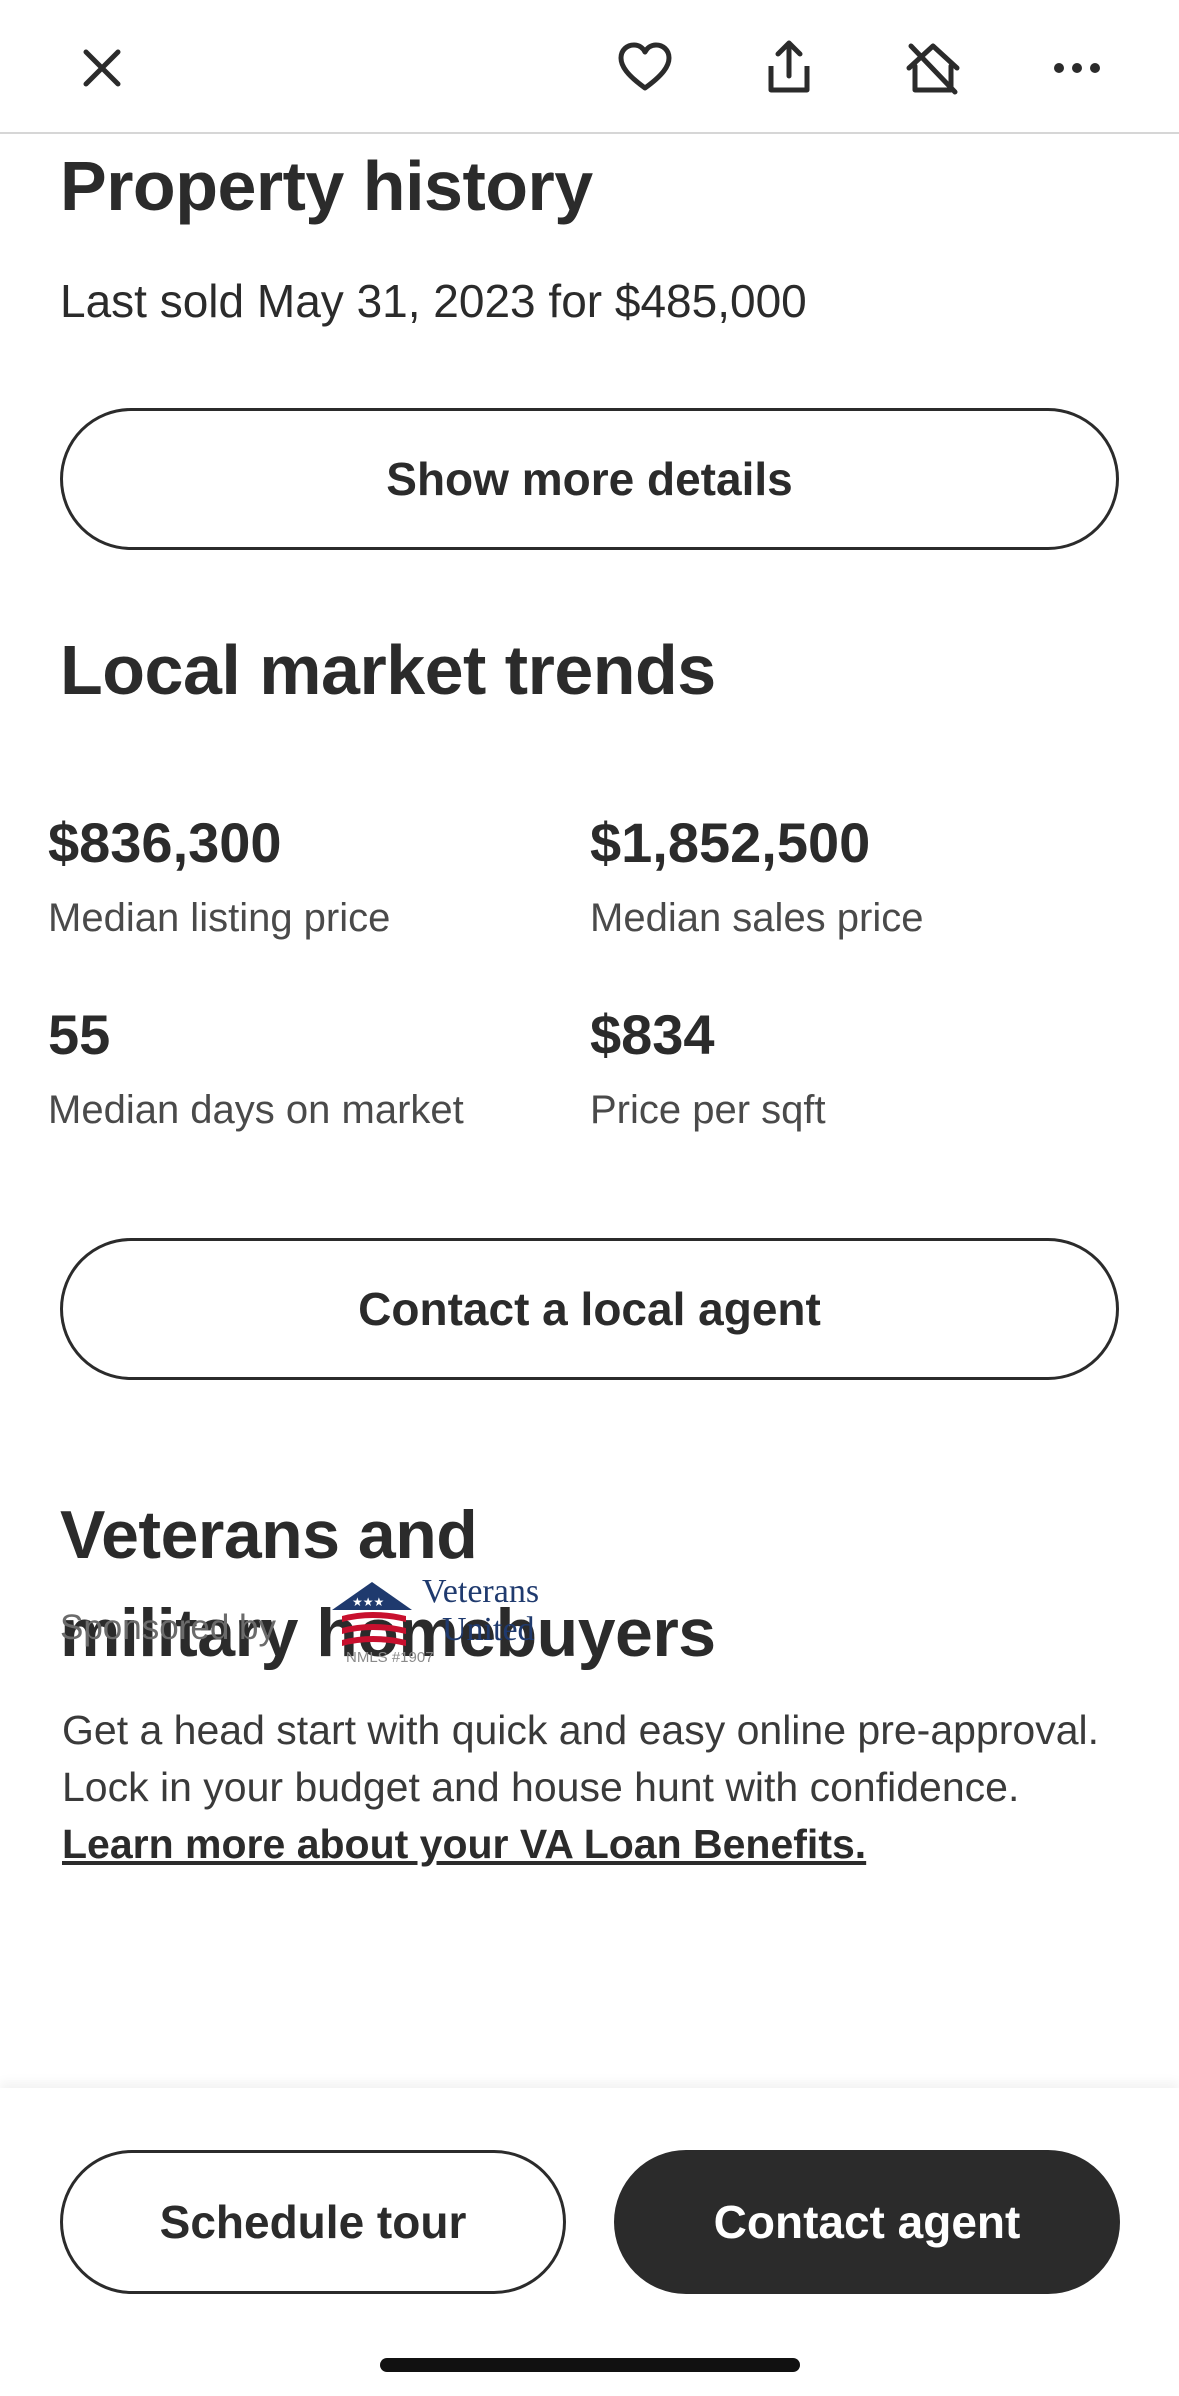 The image size is (1179, 2396). I want to click on veterans-united-logo: ★★★ Veterans United NMLS #1907, so click(450, 1619).